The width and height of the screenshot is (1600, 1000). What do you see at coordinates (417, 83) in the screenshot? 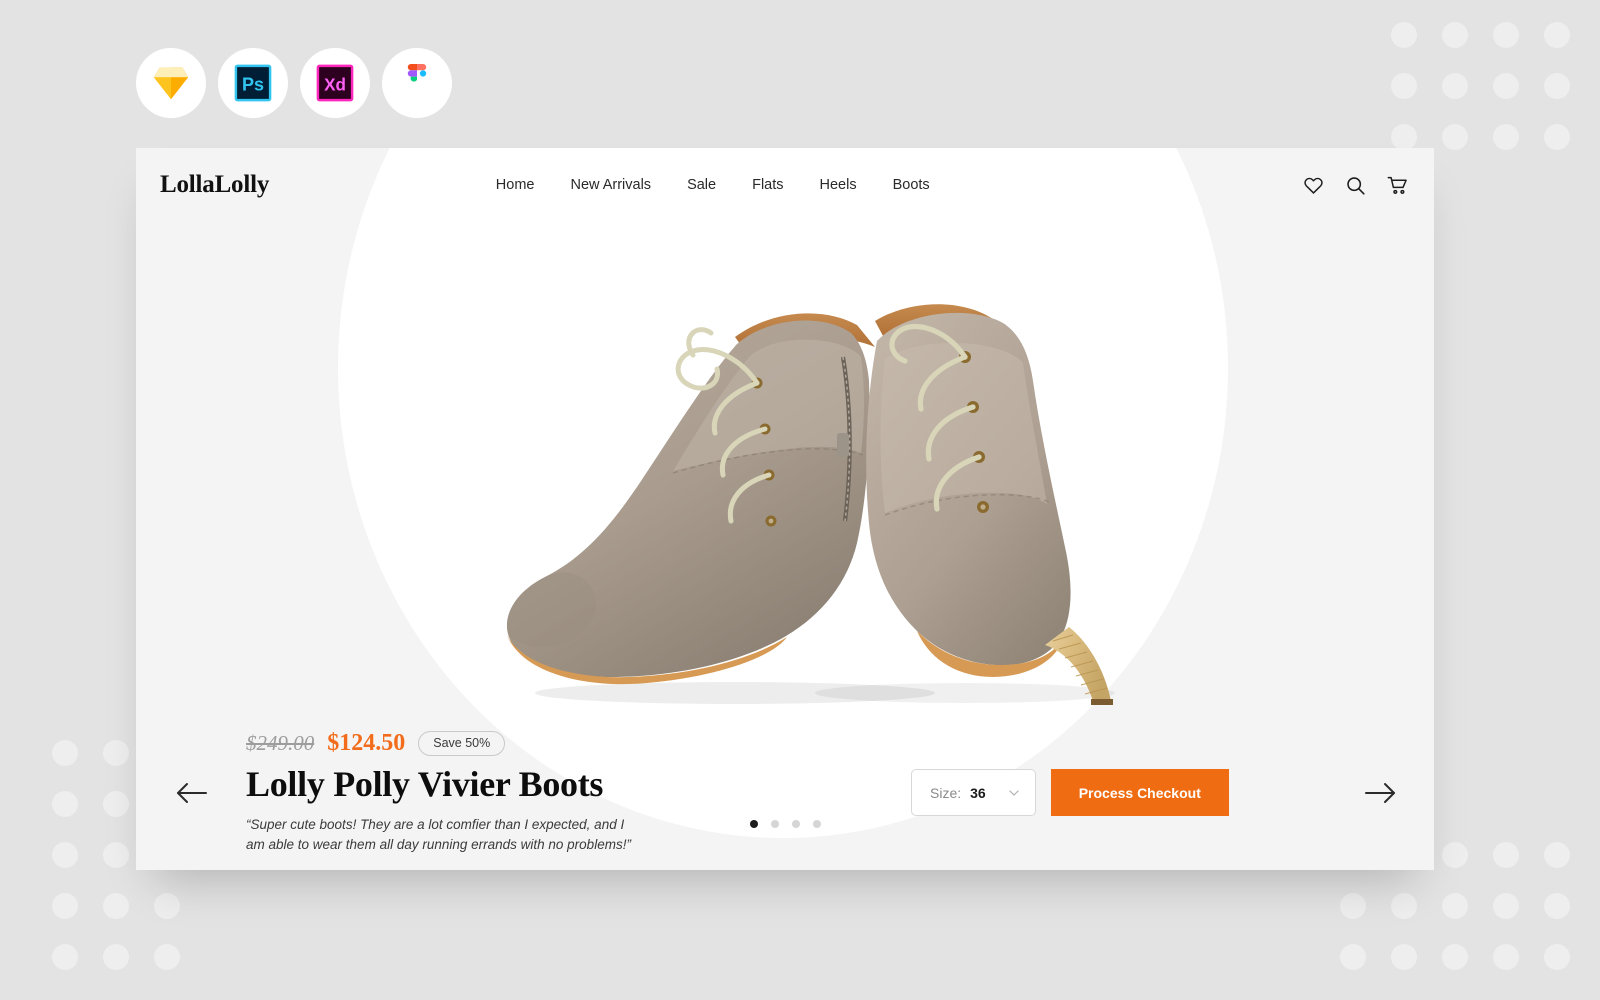
I see `tool-badge-figma` at bounding box center [417, 83].